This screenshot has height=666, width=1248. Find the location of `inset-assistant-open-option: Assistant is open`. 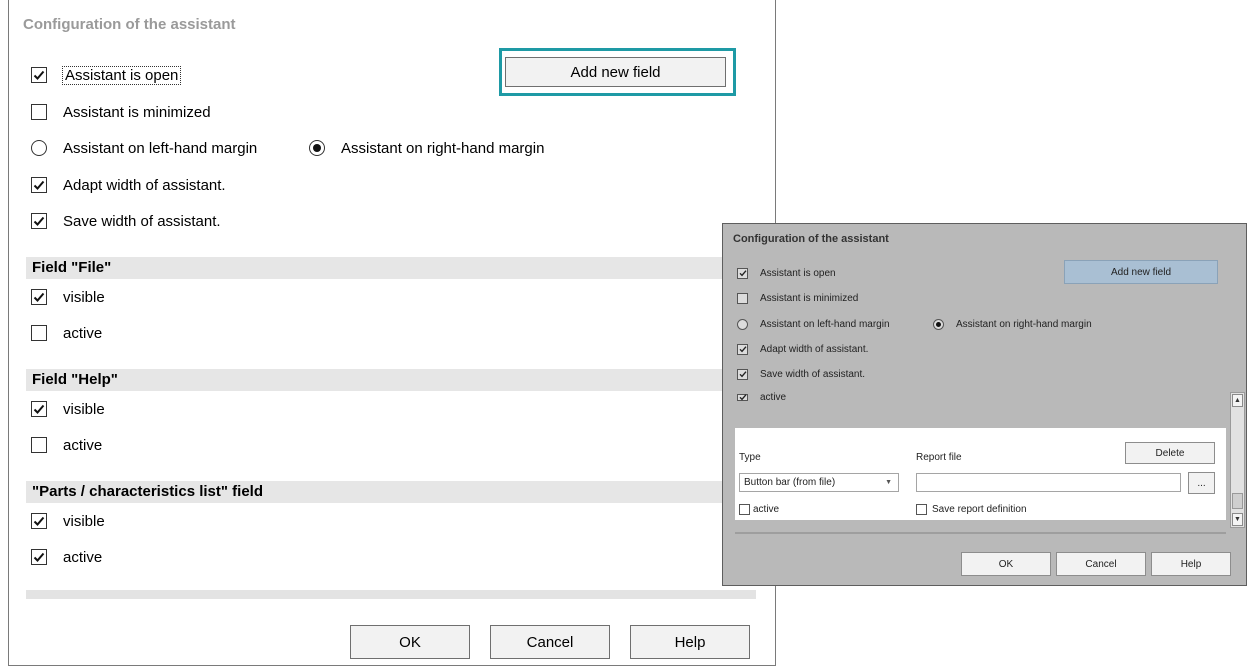

inset-assistant-open-option: Assistant is open is located at coordinates (786, 273).